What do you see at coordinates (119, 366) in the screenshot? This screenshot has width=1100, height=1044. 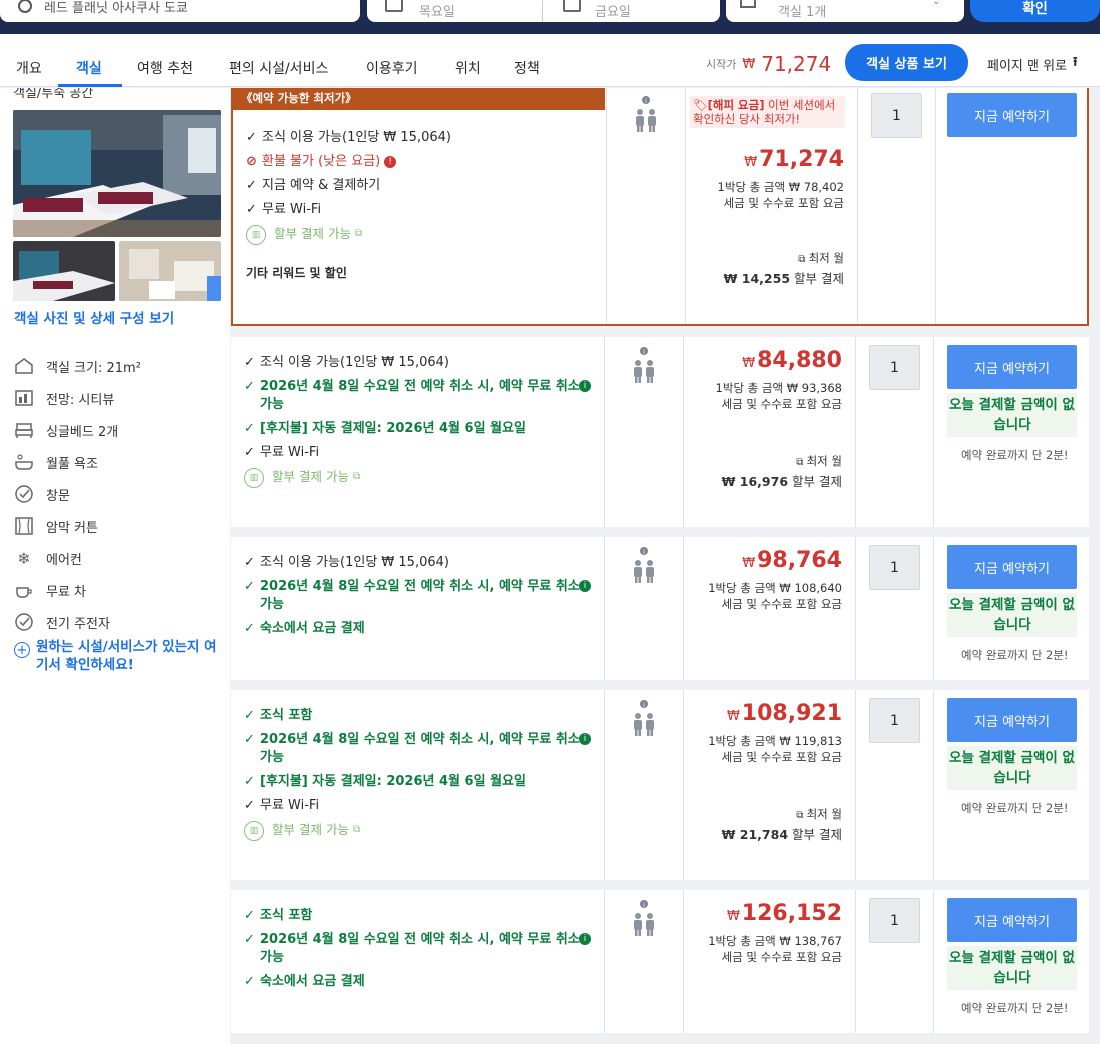 I see `feature-room-size: 객실 크기: 21m²` at bounding box center [119, 366].